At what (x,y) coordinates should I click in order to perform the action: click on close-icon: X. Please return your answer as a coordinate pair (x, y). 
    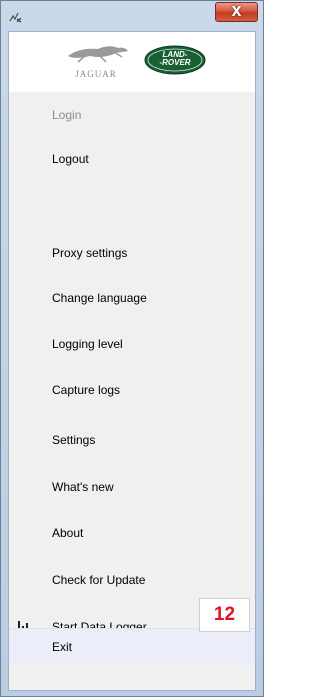
    Looking at the image, I should click on (236, 12).